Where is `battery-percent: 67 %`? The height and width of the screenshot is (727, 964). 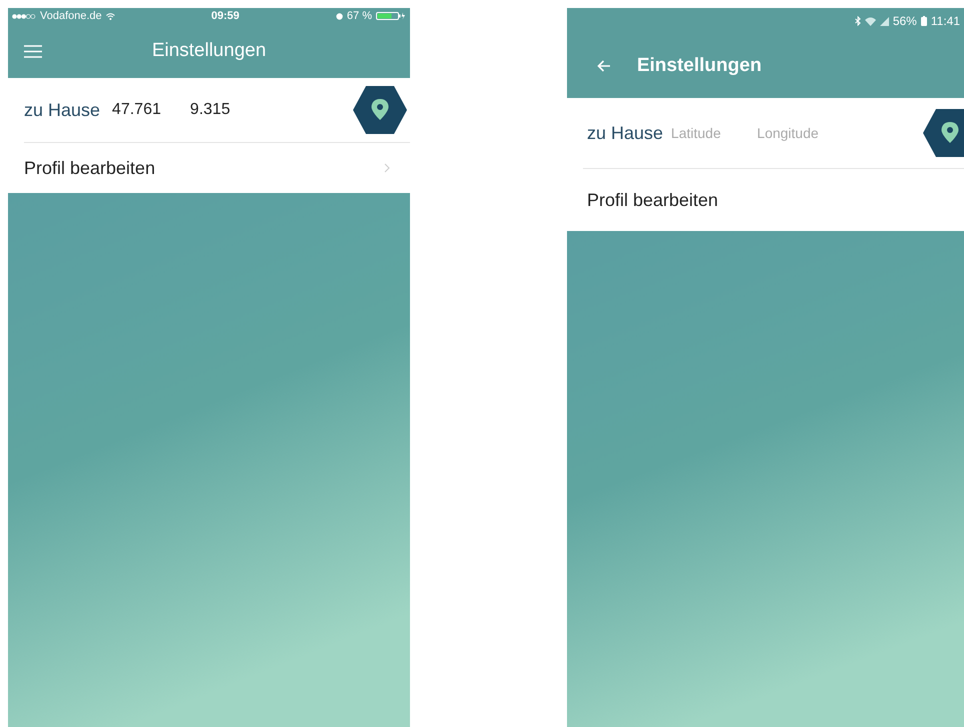 battery-percent: 67 % is located at coordinates (359, 16).